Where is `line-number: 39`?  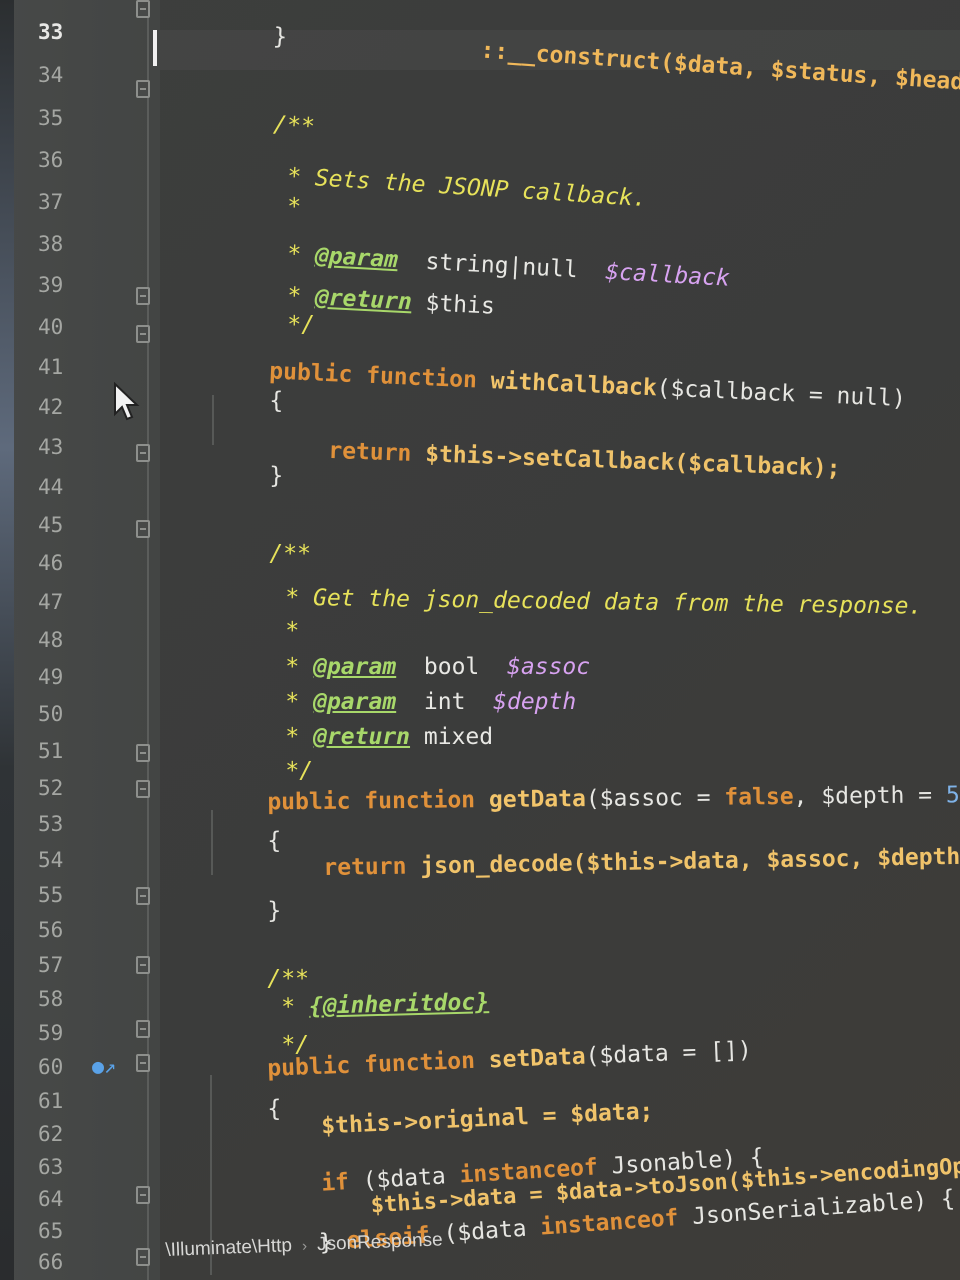
line-number: 39 is located at coordinates (68, 285).